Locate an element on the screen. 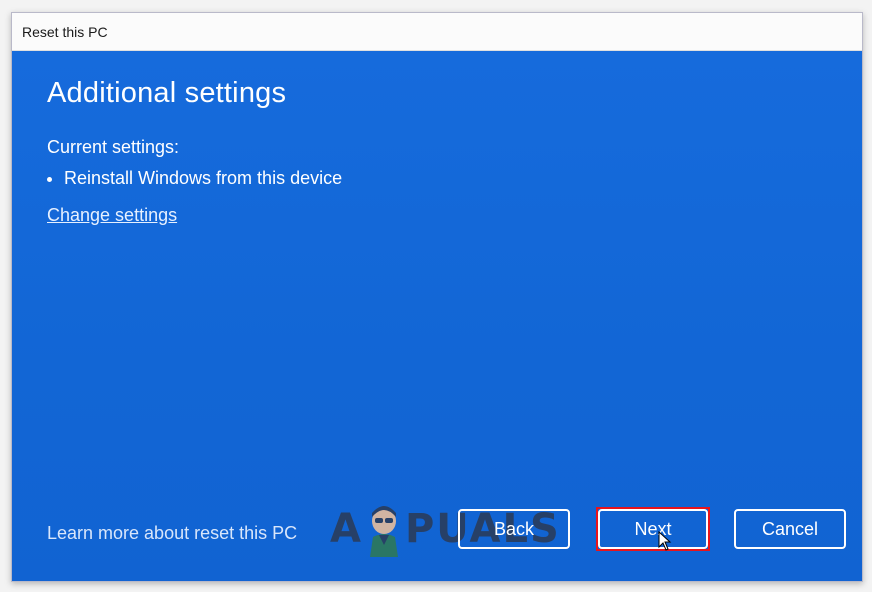 This screenshot has width=872, height=592. window-title: Reset this PC is located at coordinates (65, 31).